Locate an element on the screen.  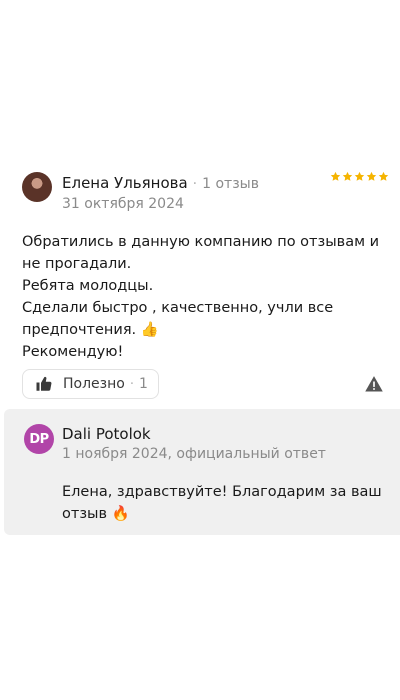
author-name: Елена Ульянова is located at coordinates (125, 183).